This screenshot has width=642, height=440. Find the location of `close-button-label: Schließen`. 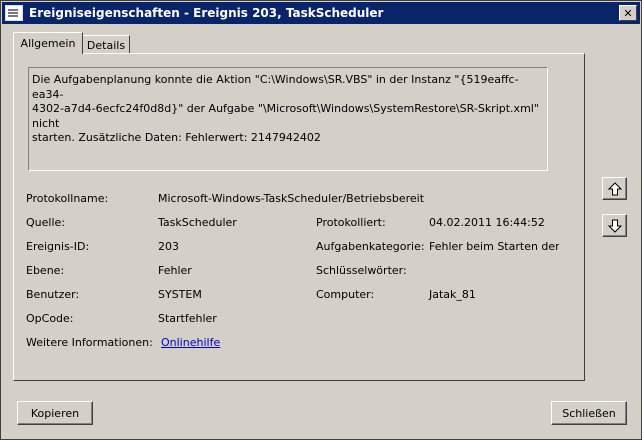

close-button-label: Schließen is located at coordinates (589, 413).